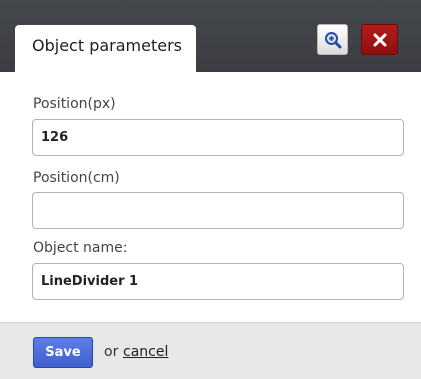  What do you see at coordinates (111, 352) in the screenshot?
I see `or-text: or` at bounding box center [111, 352].